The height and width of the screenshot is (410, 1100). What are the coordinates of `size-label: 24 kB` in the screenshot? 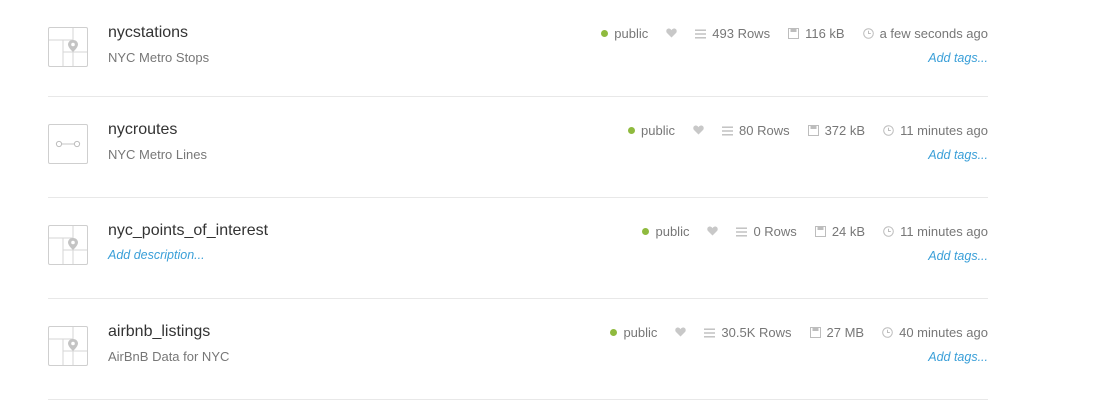 It's located at (848, 231).